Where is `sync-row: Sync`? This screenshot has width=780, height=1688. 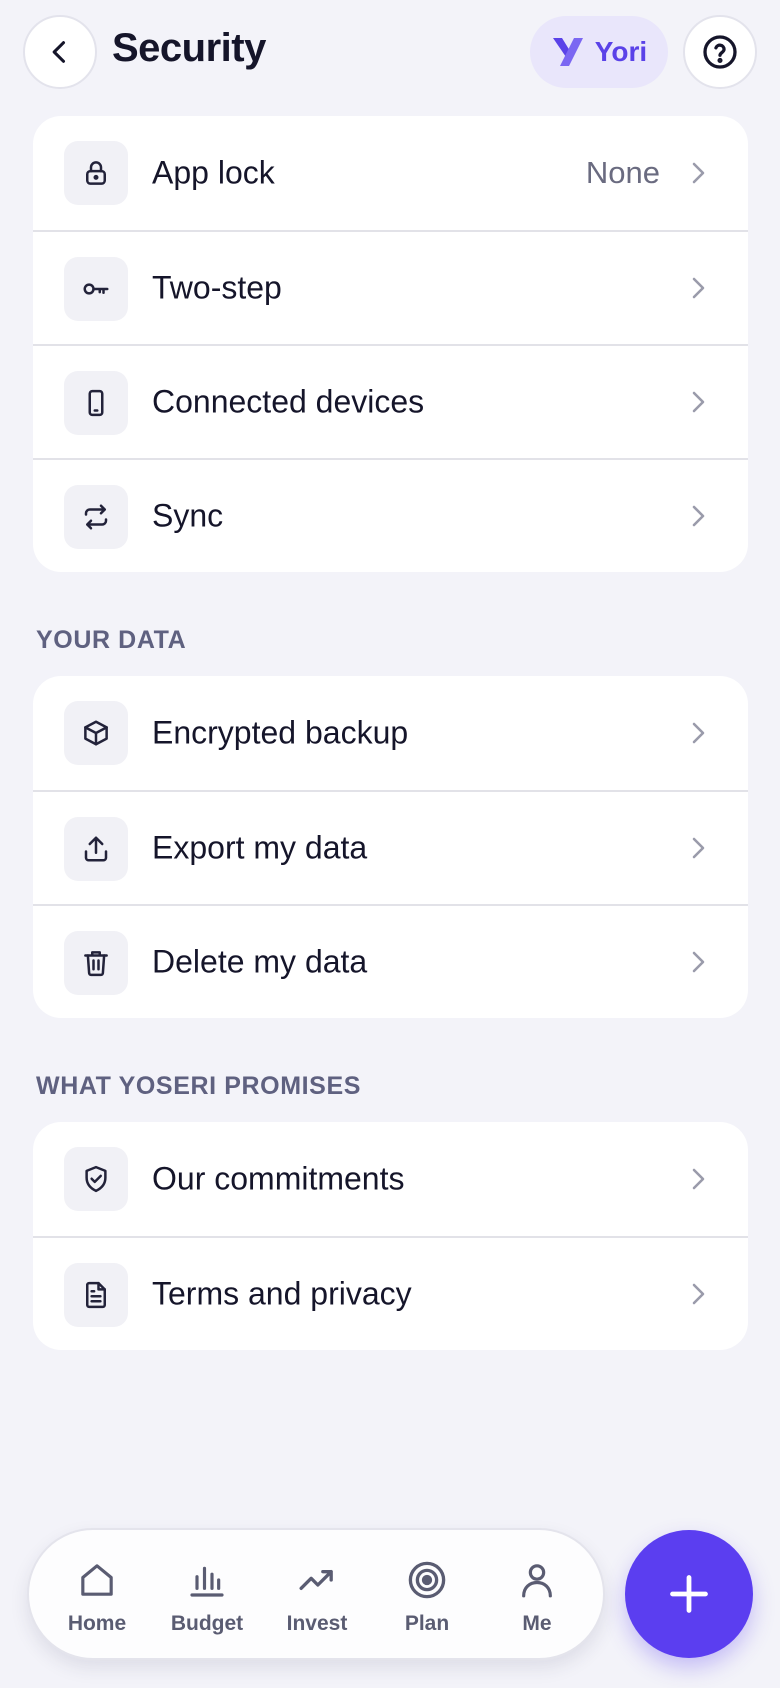 sync-row: Sync is located at coordinates (390, 515).